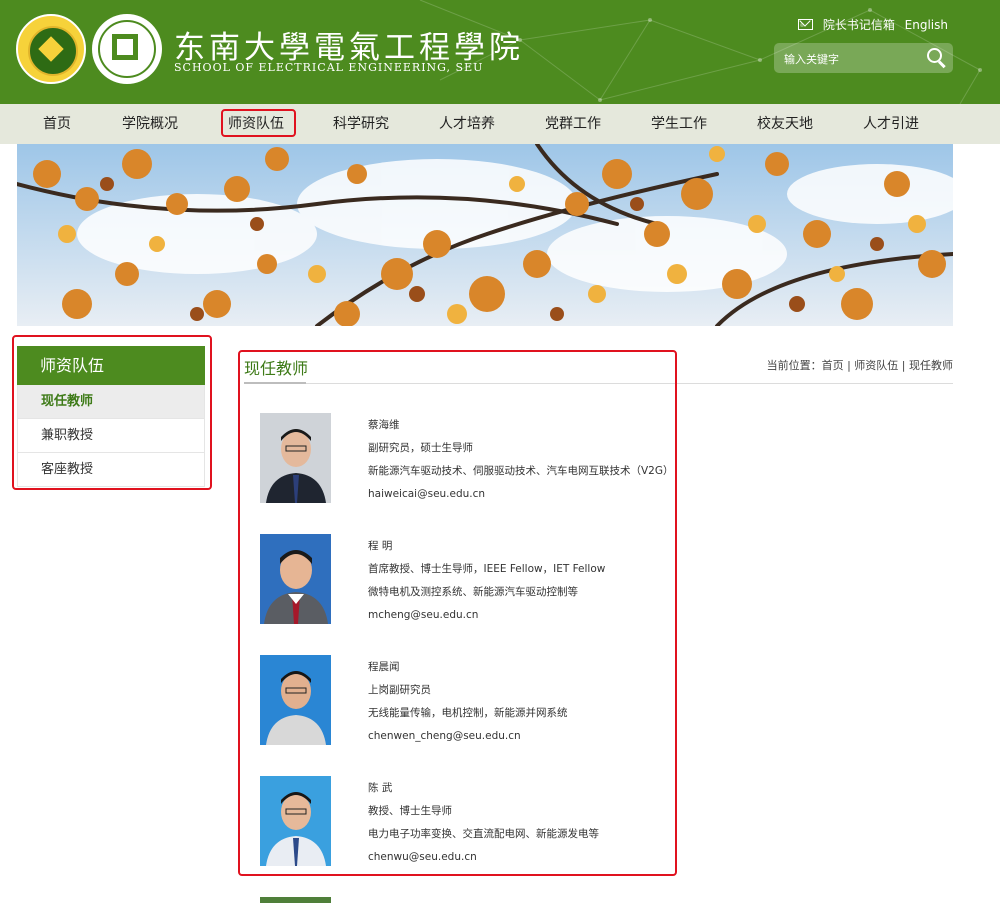  I want to click on faculty-email: mcheng@seu.edu.cn, so click(486, 618).